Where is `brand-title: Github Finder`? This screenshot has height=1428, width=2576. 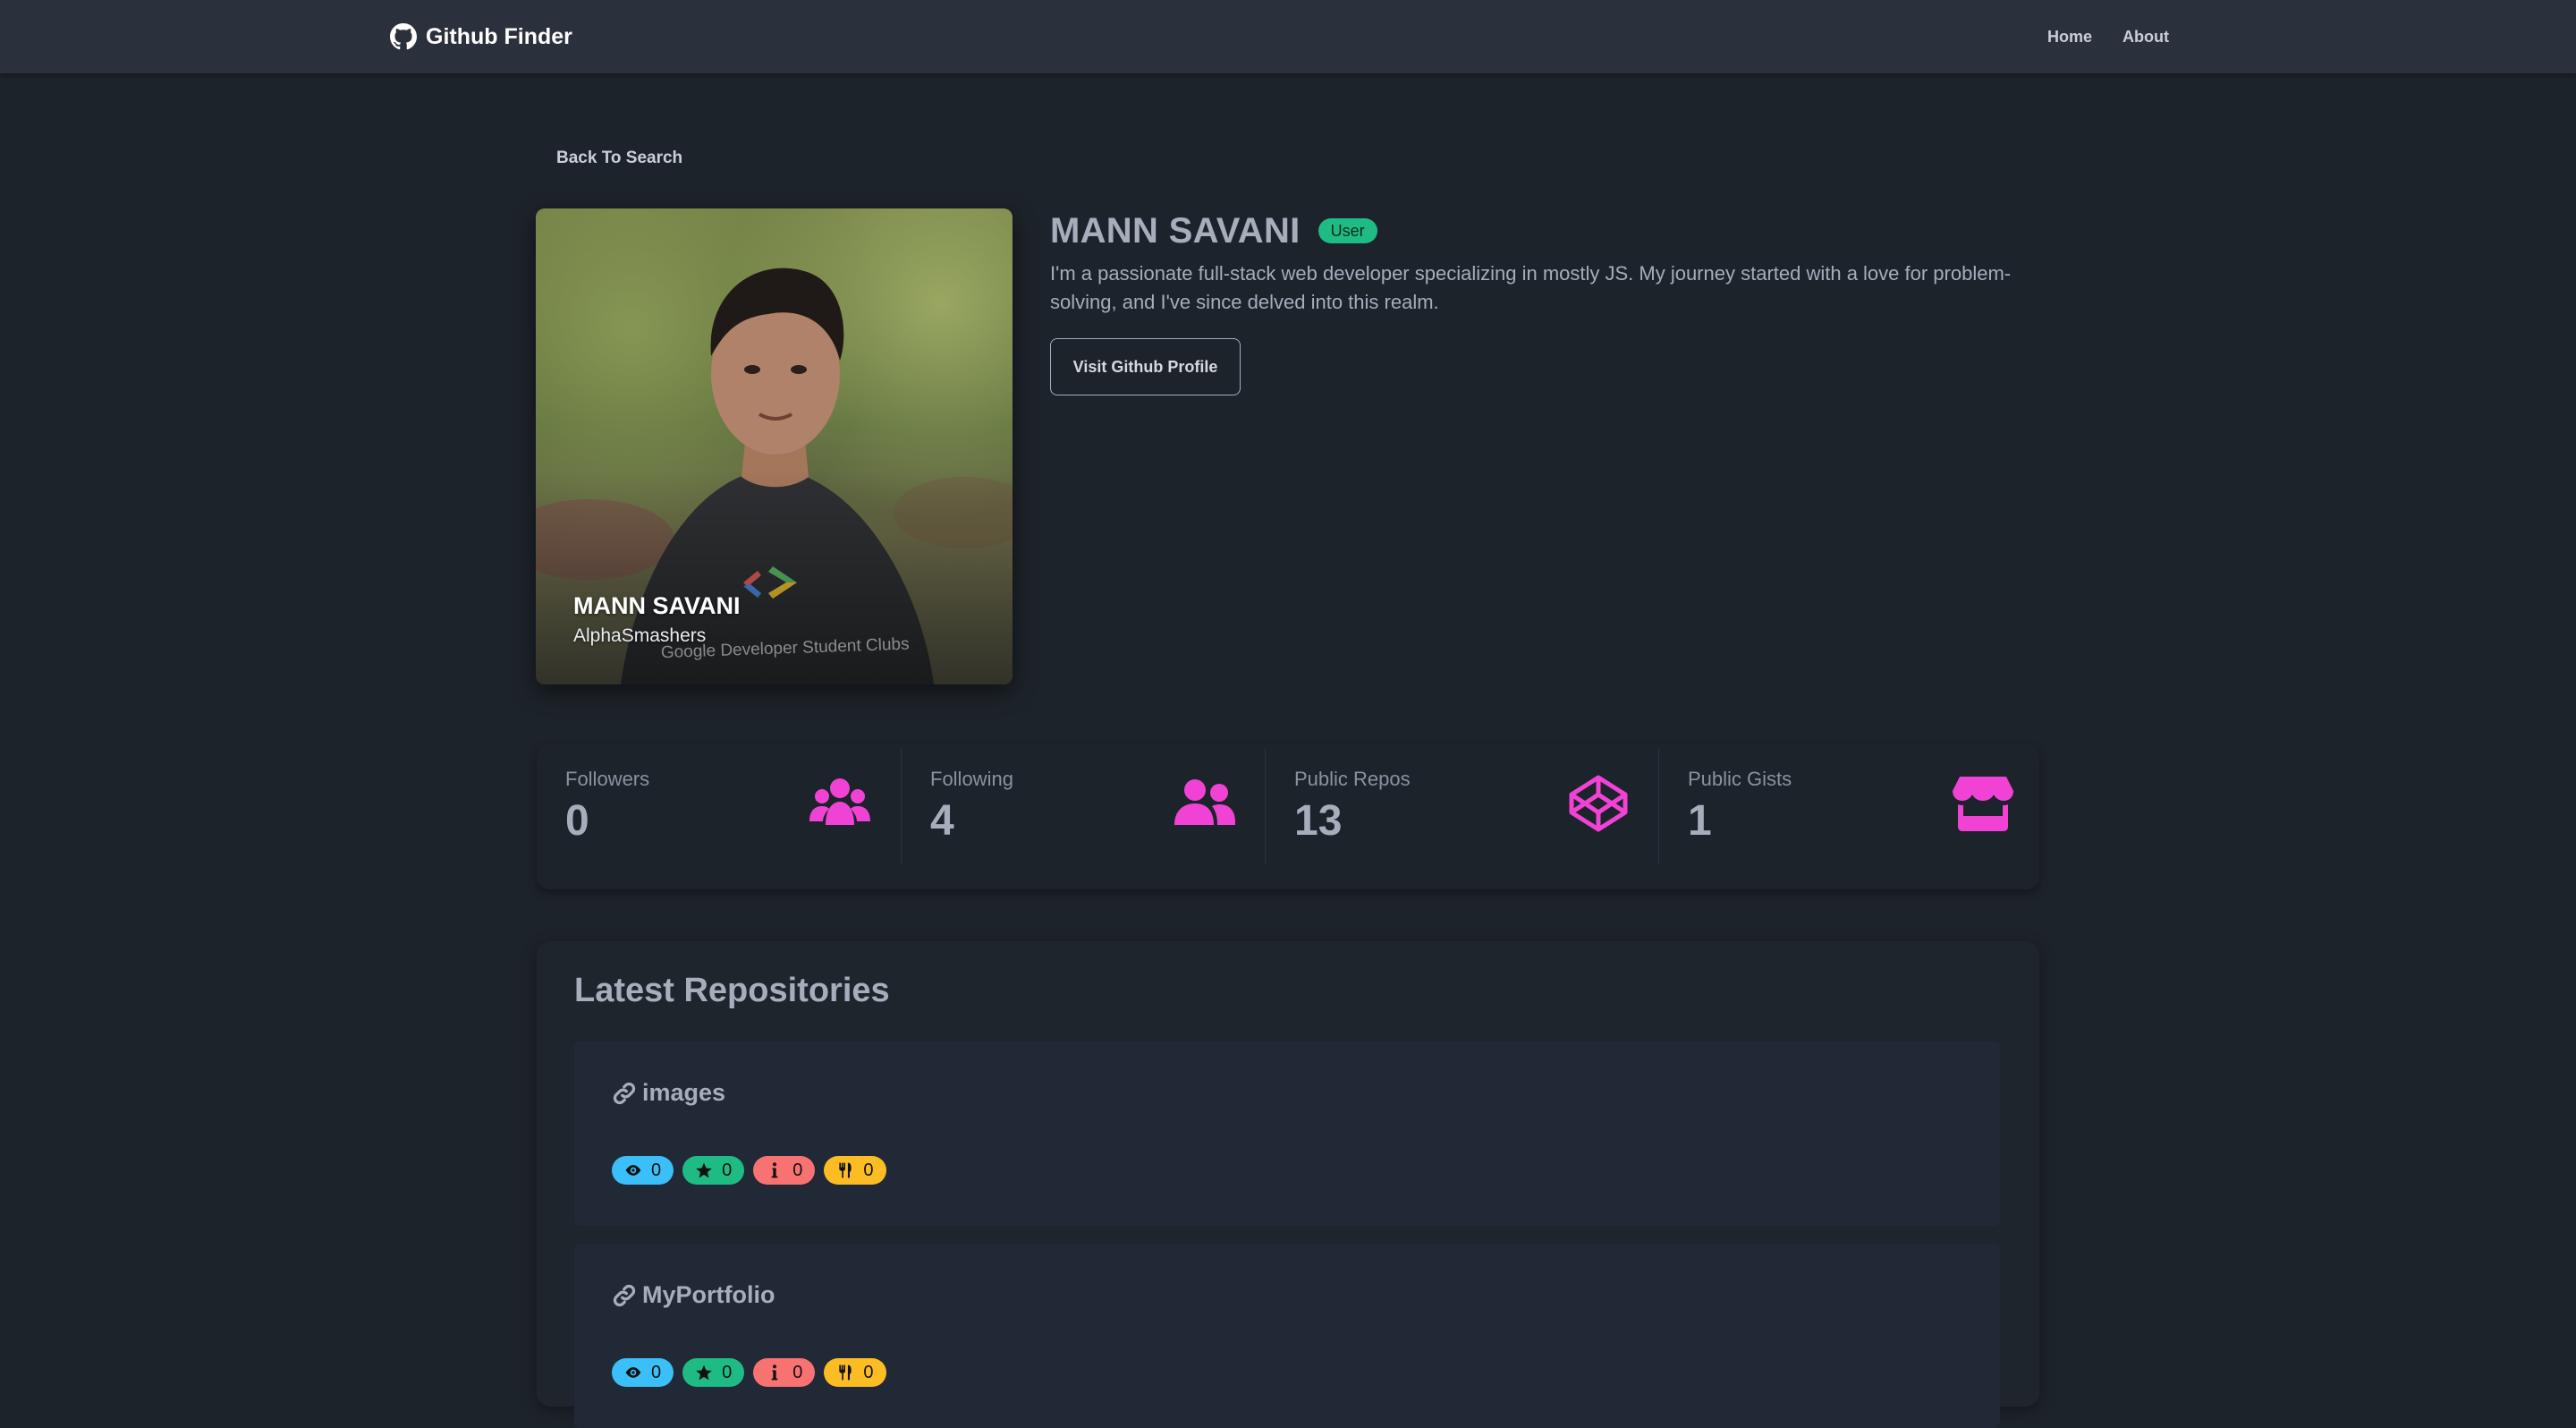
brand-title: Github Finder is located at coordinates (499, 36).